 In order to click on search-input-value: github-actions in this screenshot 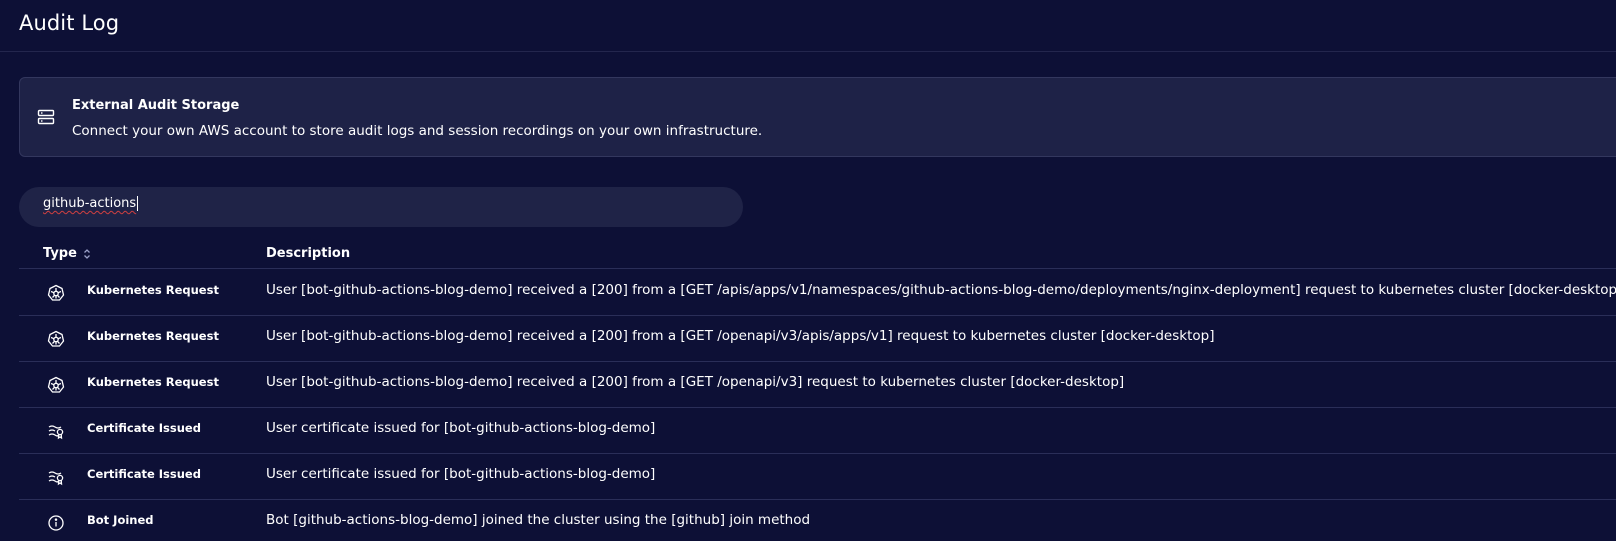, I will do `click(90, 203)`.